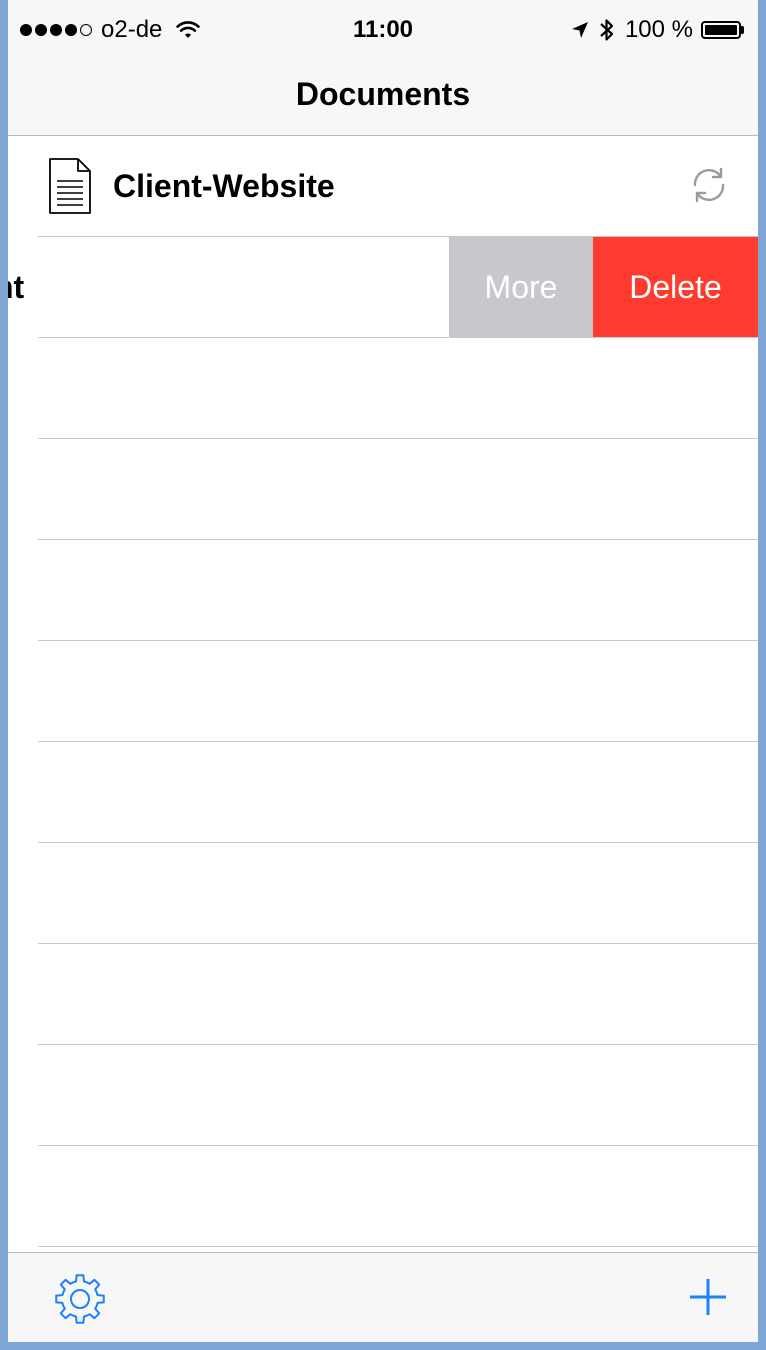 The image size is (766, 1350). Describe the element at coordinates (709, 185) in the screenshot. I see `sync-icon` at that location.